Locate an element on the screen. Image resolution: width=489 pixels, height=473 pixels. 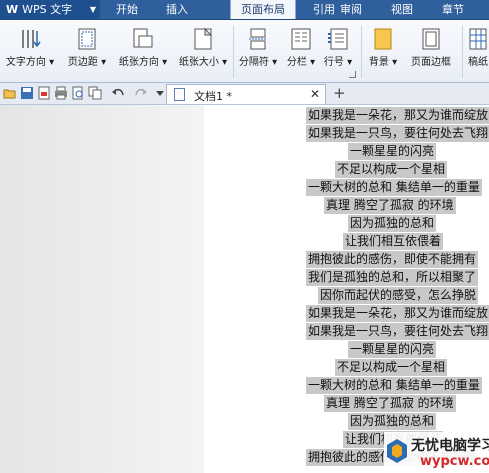
text-line: 因你而起伏的感受，怎么挣脱 is located at coordinates (398, 295).